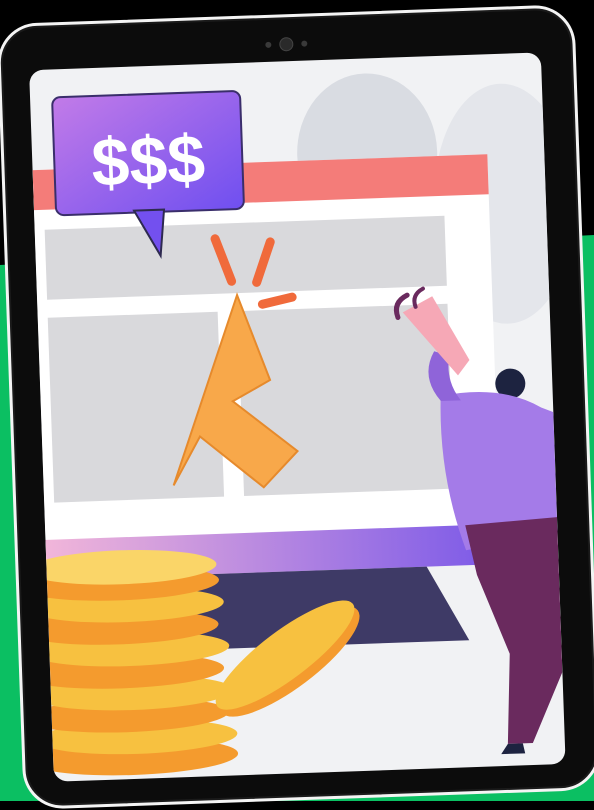 The image size is (594, 810). What do you see at coordinates (286, 44) in the screenshot?
I see `tablet-camera` at bounding box center [286, 44].